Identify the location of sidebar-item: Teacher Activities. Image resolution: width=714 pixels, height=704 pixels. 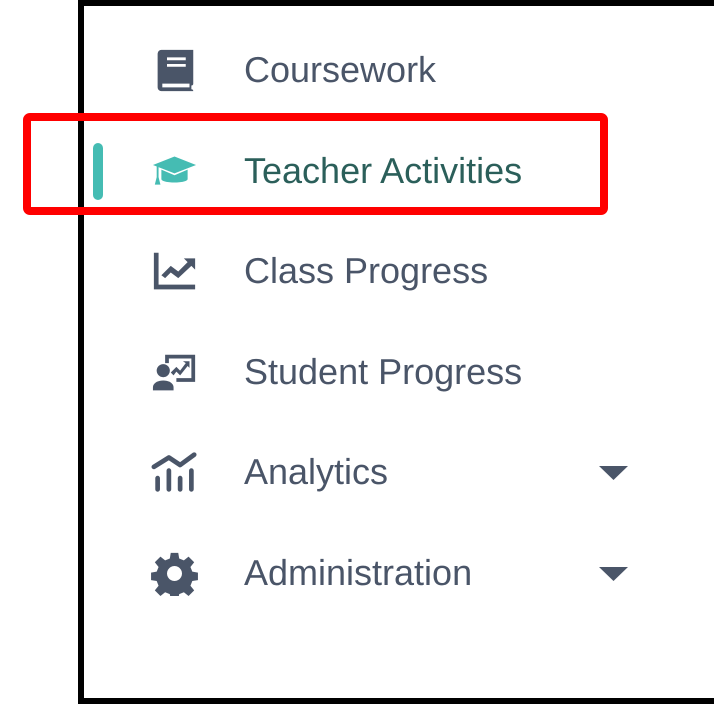
(383, 170).